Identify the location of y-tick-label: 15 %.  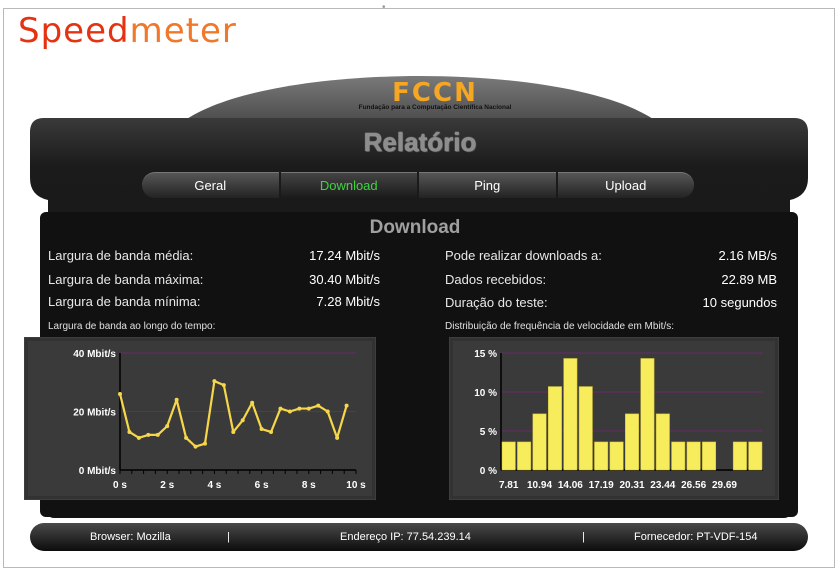
(485, 354).